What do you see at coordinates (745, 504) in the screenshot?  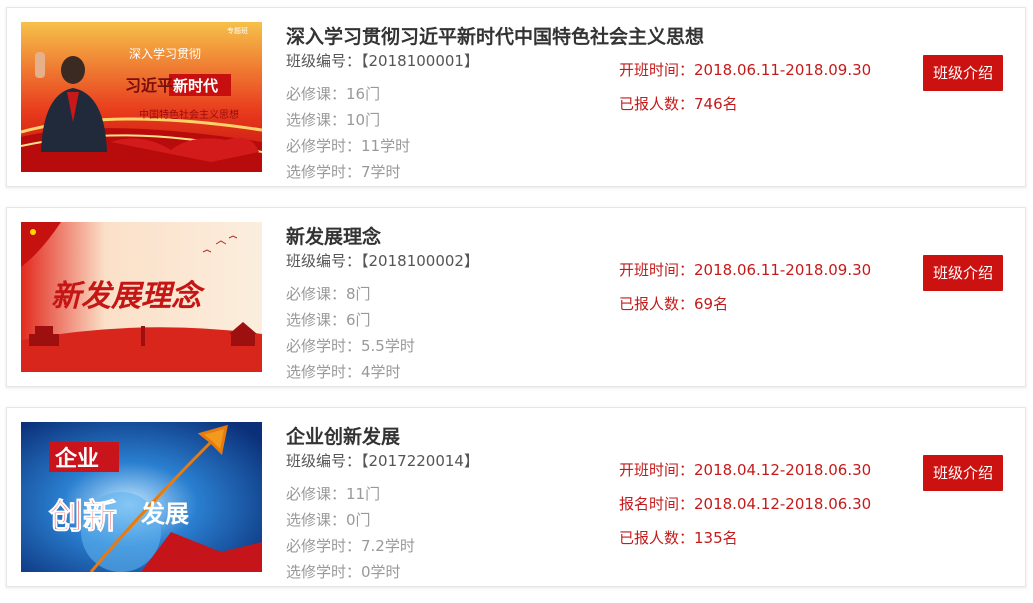 I see `signup-time: 报名时间：2018.04.12-2018.06.30` at bounding box center [745, 504].